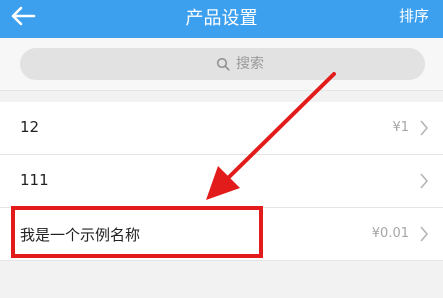 This screenshot has height=298, width=443. What do you see at coordinates (400, 127) in the screenshot?
I see `product-price: ¥1` at bounding box center [400, 127].